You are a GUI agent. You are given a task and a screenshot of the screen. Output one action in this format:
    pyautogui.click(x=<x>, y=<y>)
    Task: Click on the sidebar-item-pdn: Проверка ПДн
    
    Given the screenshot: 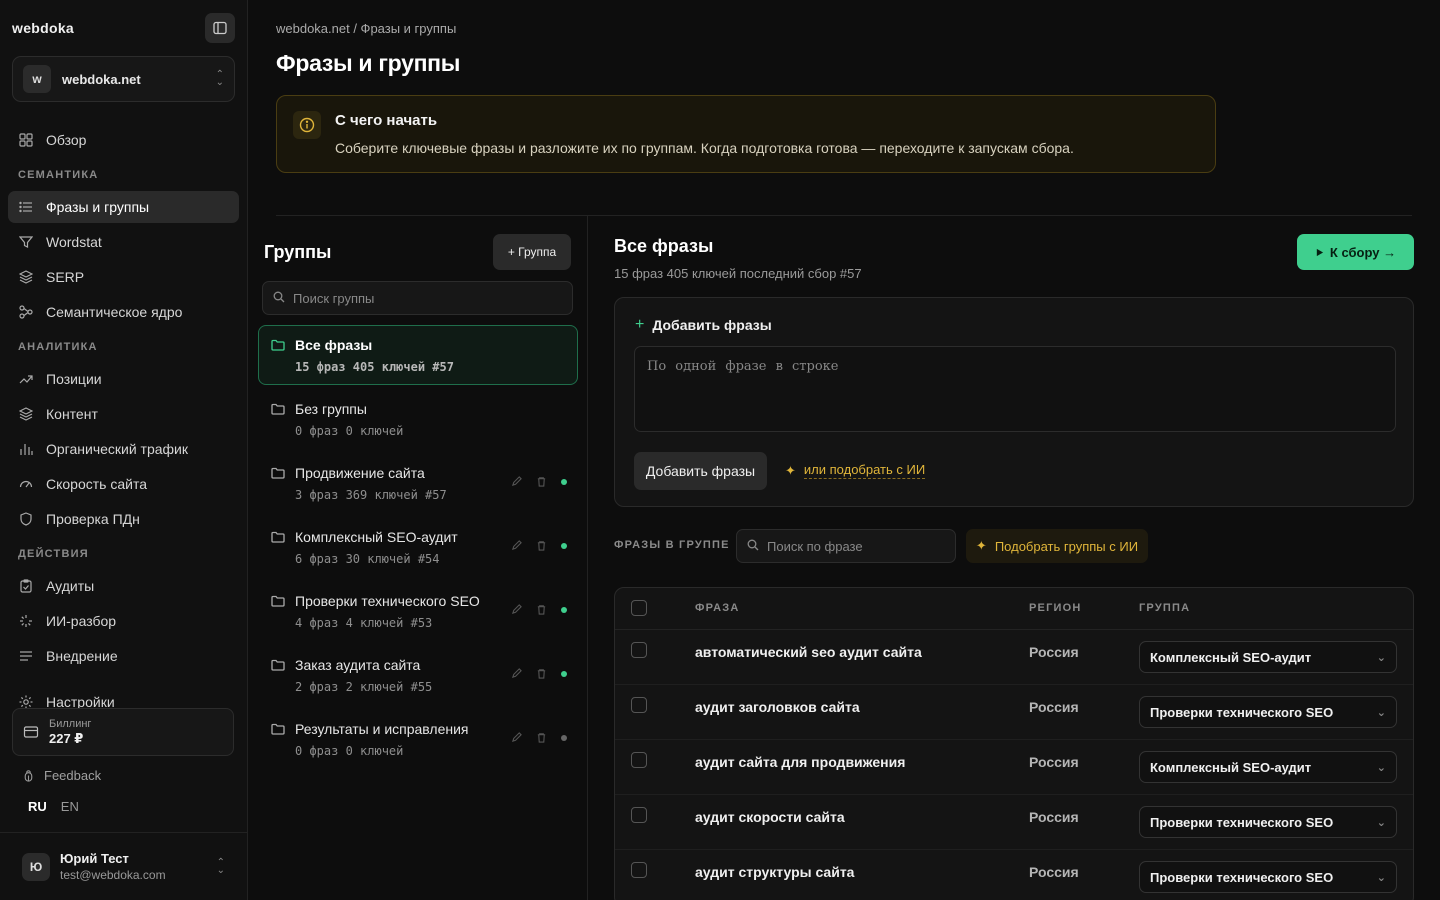 What is the action you would take?
    pyautogui.click(x=123, y=519)
    